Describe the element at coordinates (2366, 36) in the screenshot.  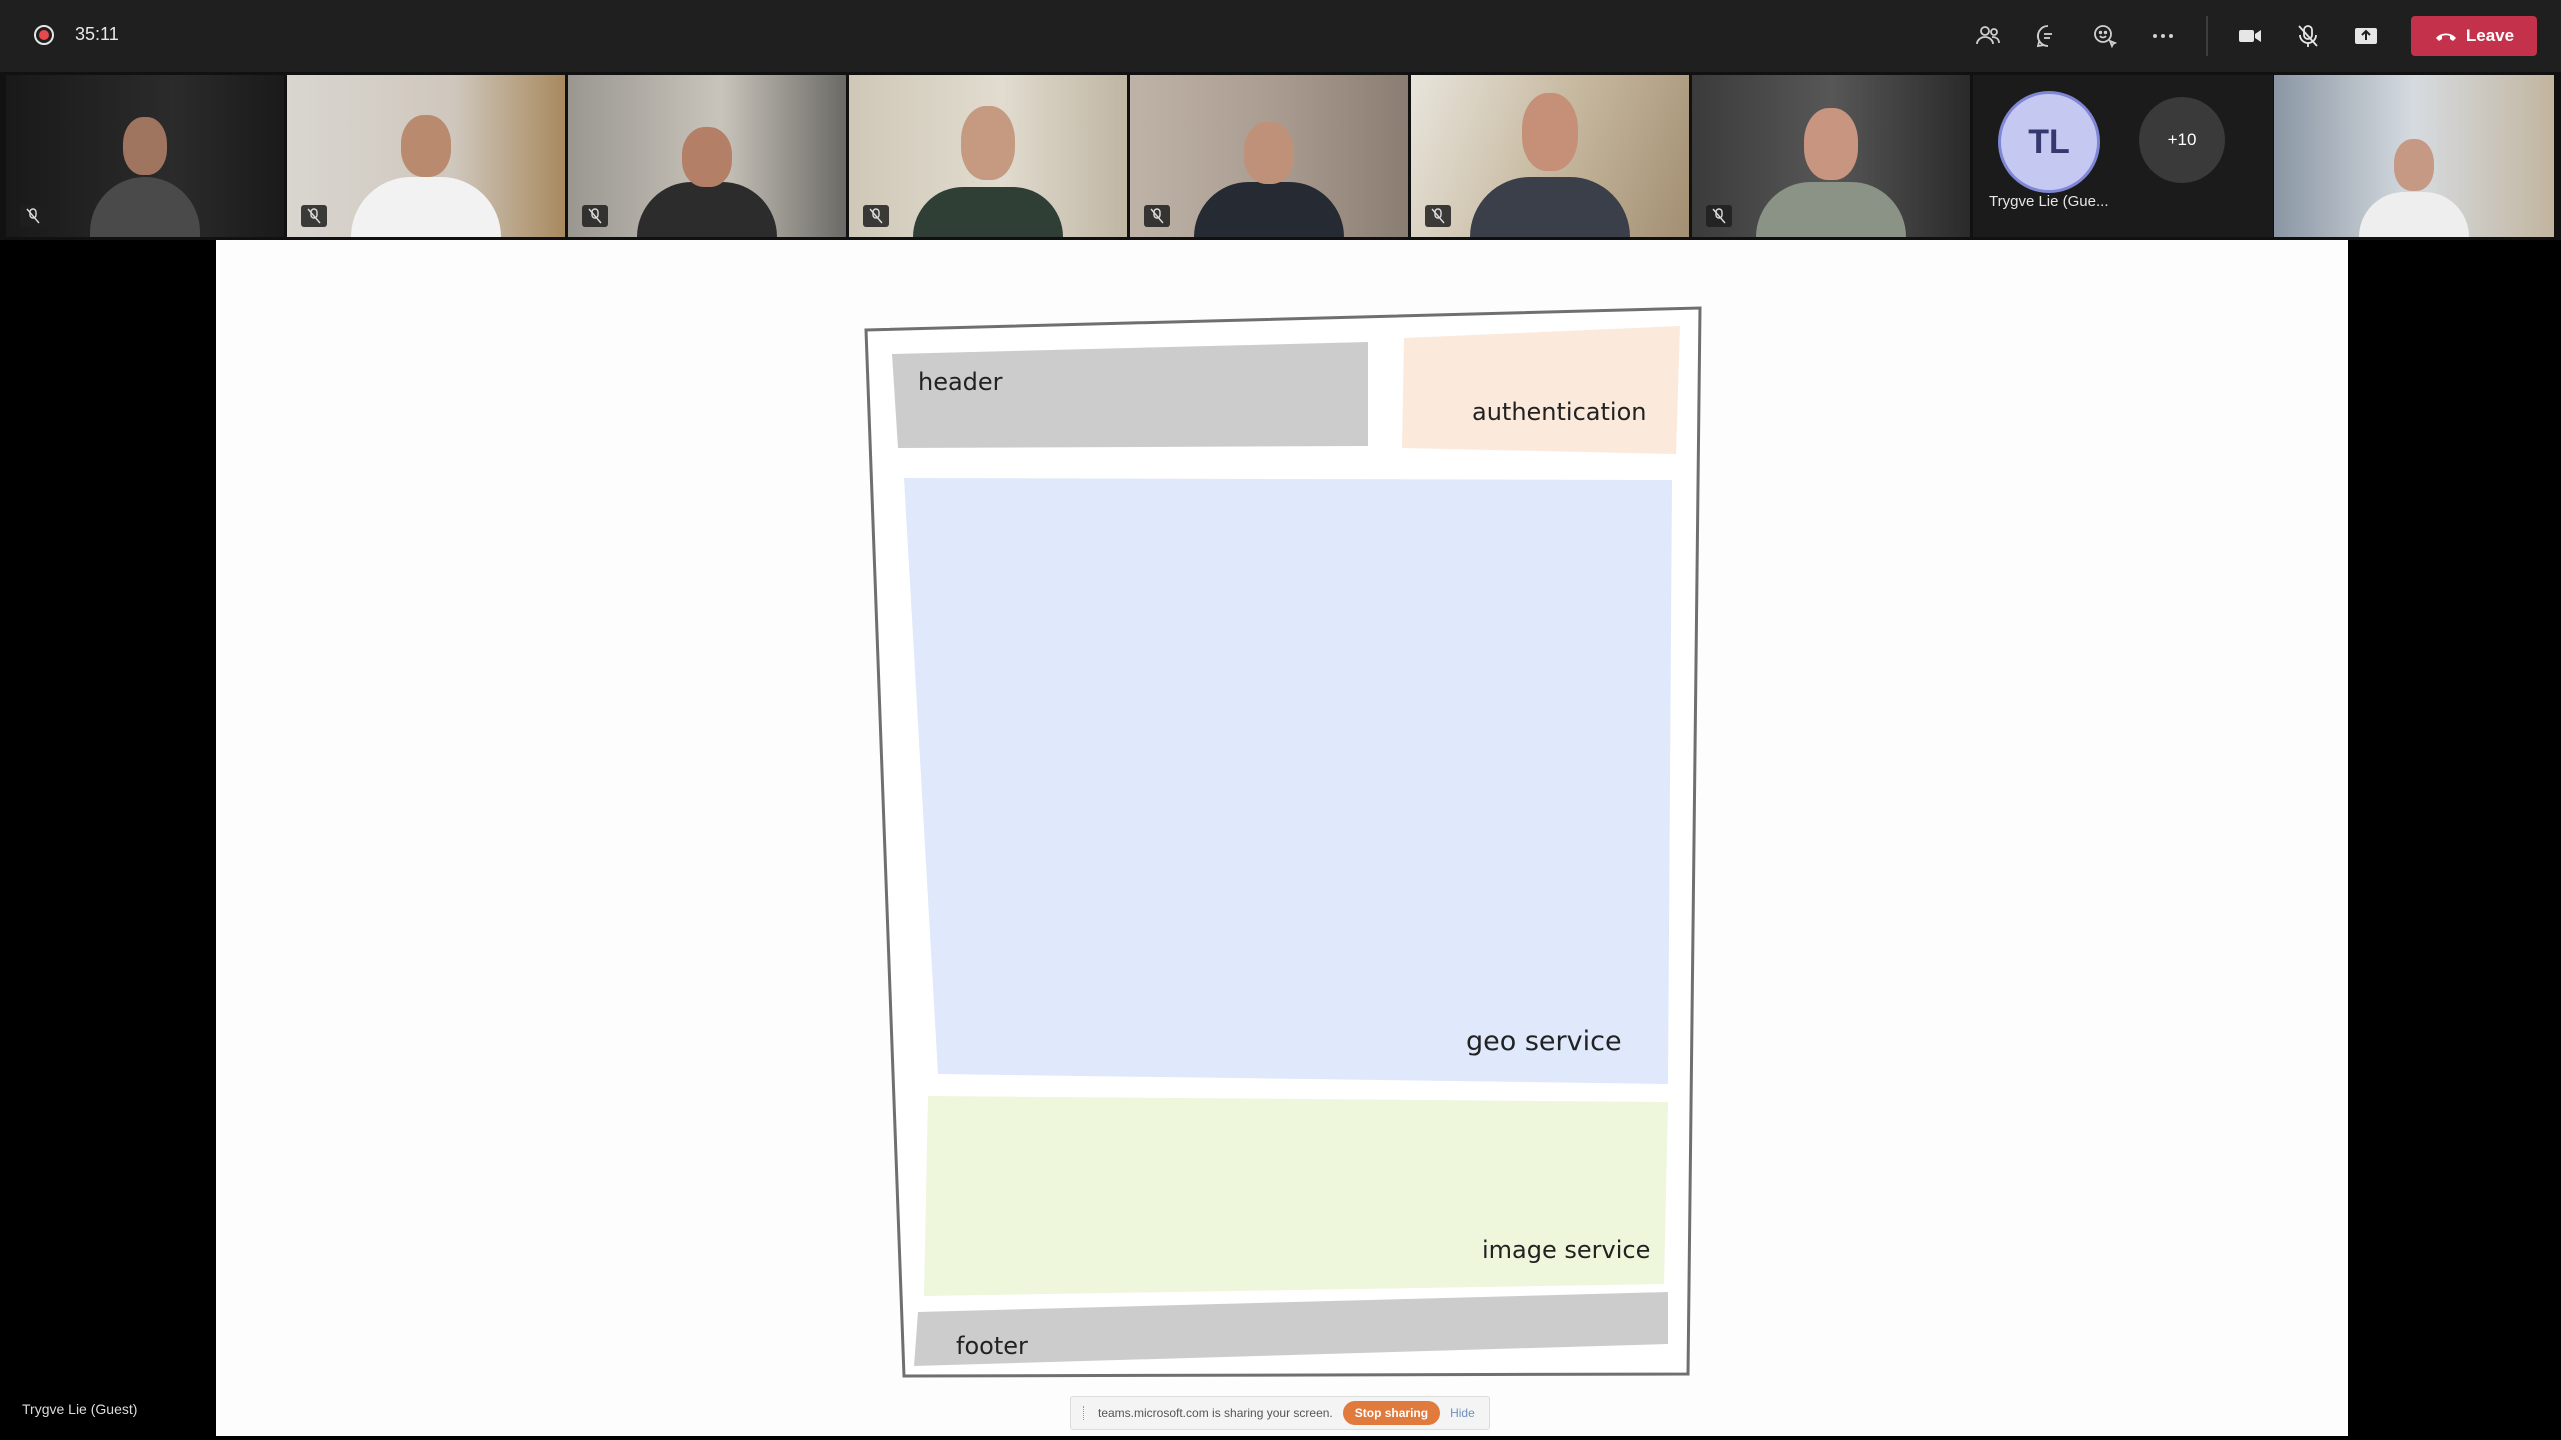
I see `share-icon` at that location.